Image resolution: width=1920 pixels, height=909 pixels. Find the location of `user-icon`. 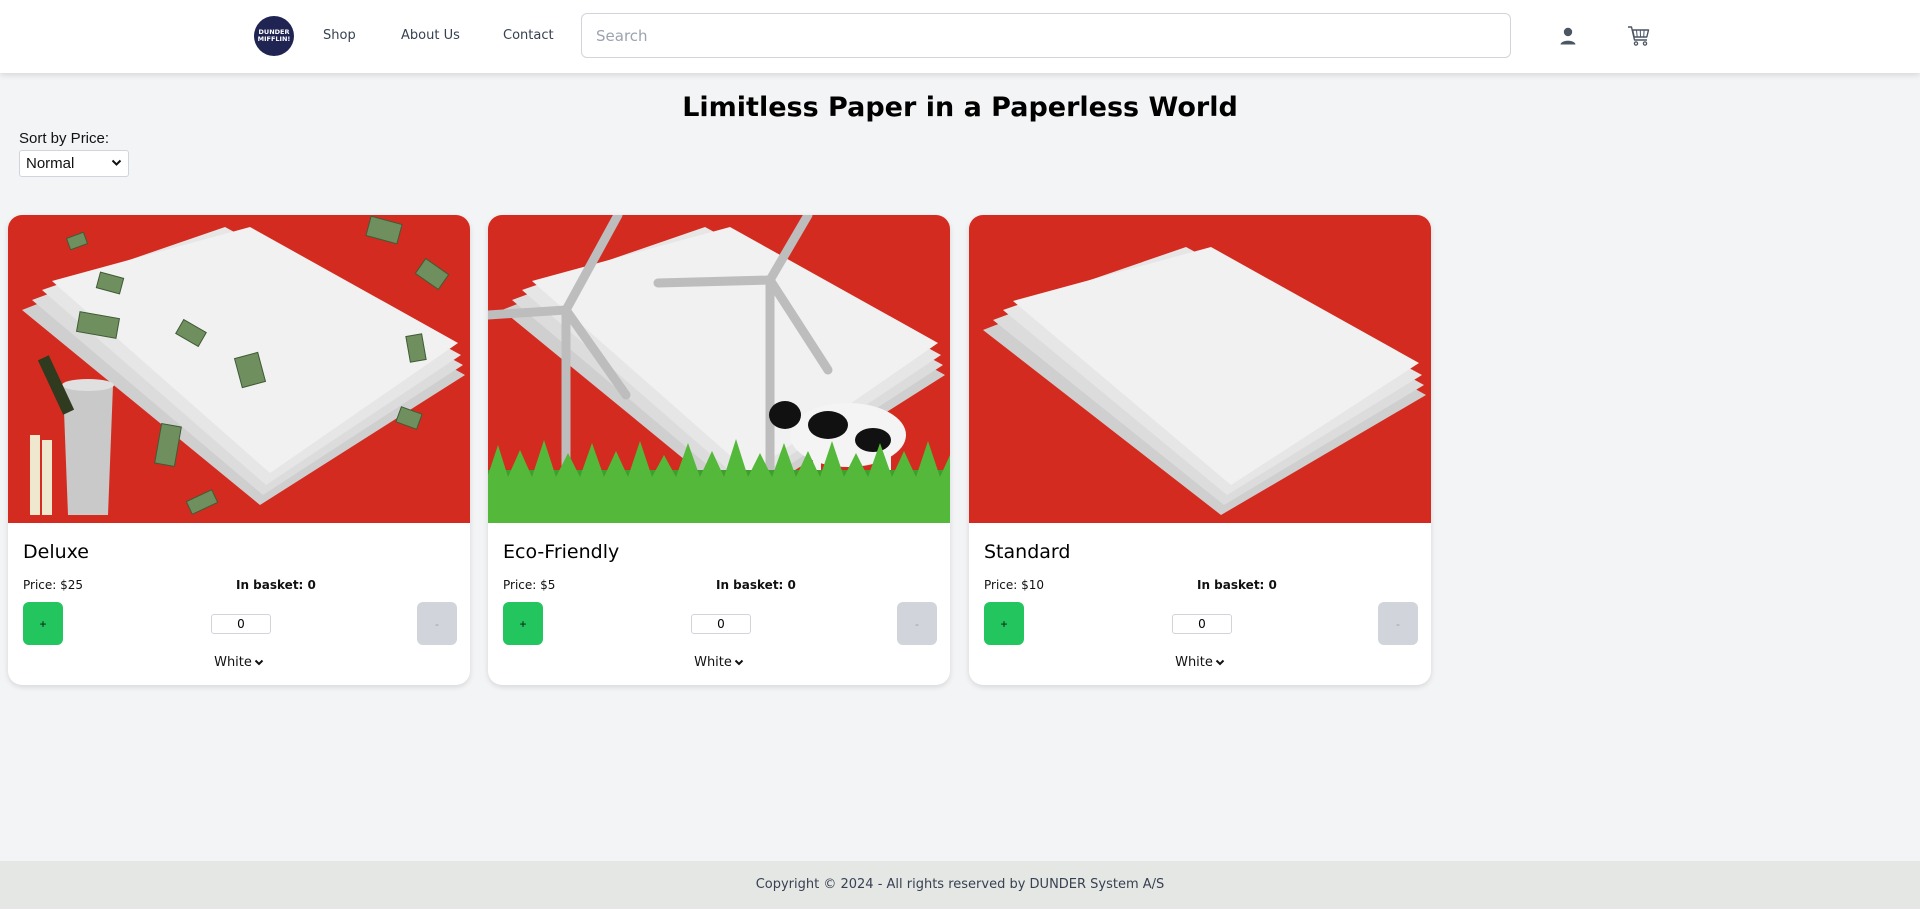

user-icon is located at coordinates (1568, 36).